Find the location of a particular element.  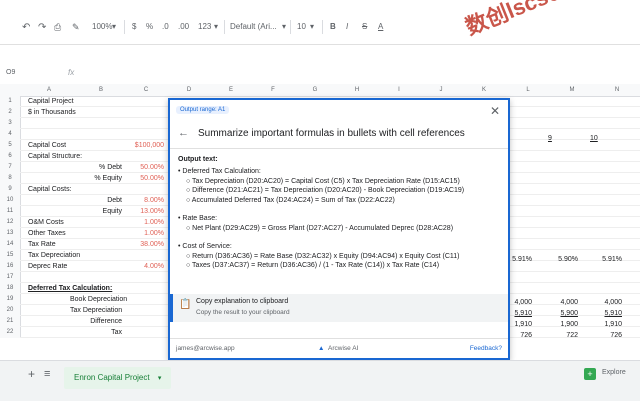

cell-label: O&M Costs is located at coordinates (46, 222).